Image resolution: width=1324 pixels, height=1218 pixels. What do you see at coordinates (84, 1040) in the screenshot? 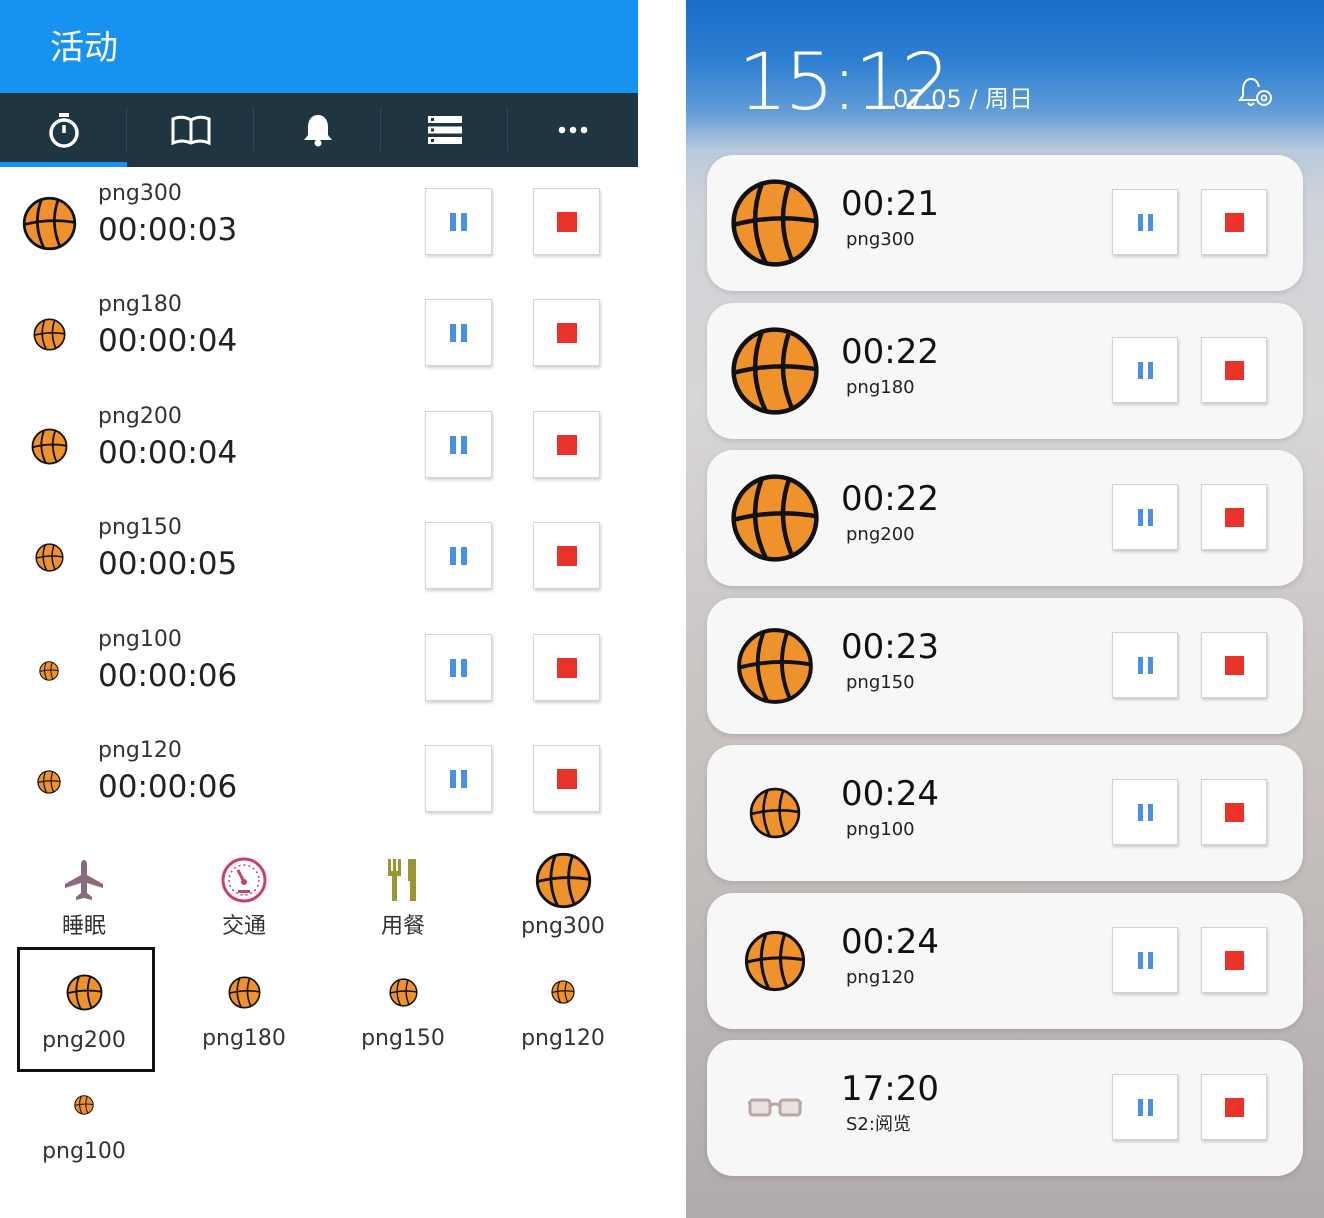
I see `activity-label: png200` at bounding box center [84, 1040].